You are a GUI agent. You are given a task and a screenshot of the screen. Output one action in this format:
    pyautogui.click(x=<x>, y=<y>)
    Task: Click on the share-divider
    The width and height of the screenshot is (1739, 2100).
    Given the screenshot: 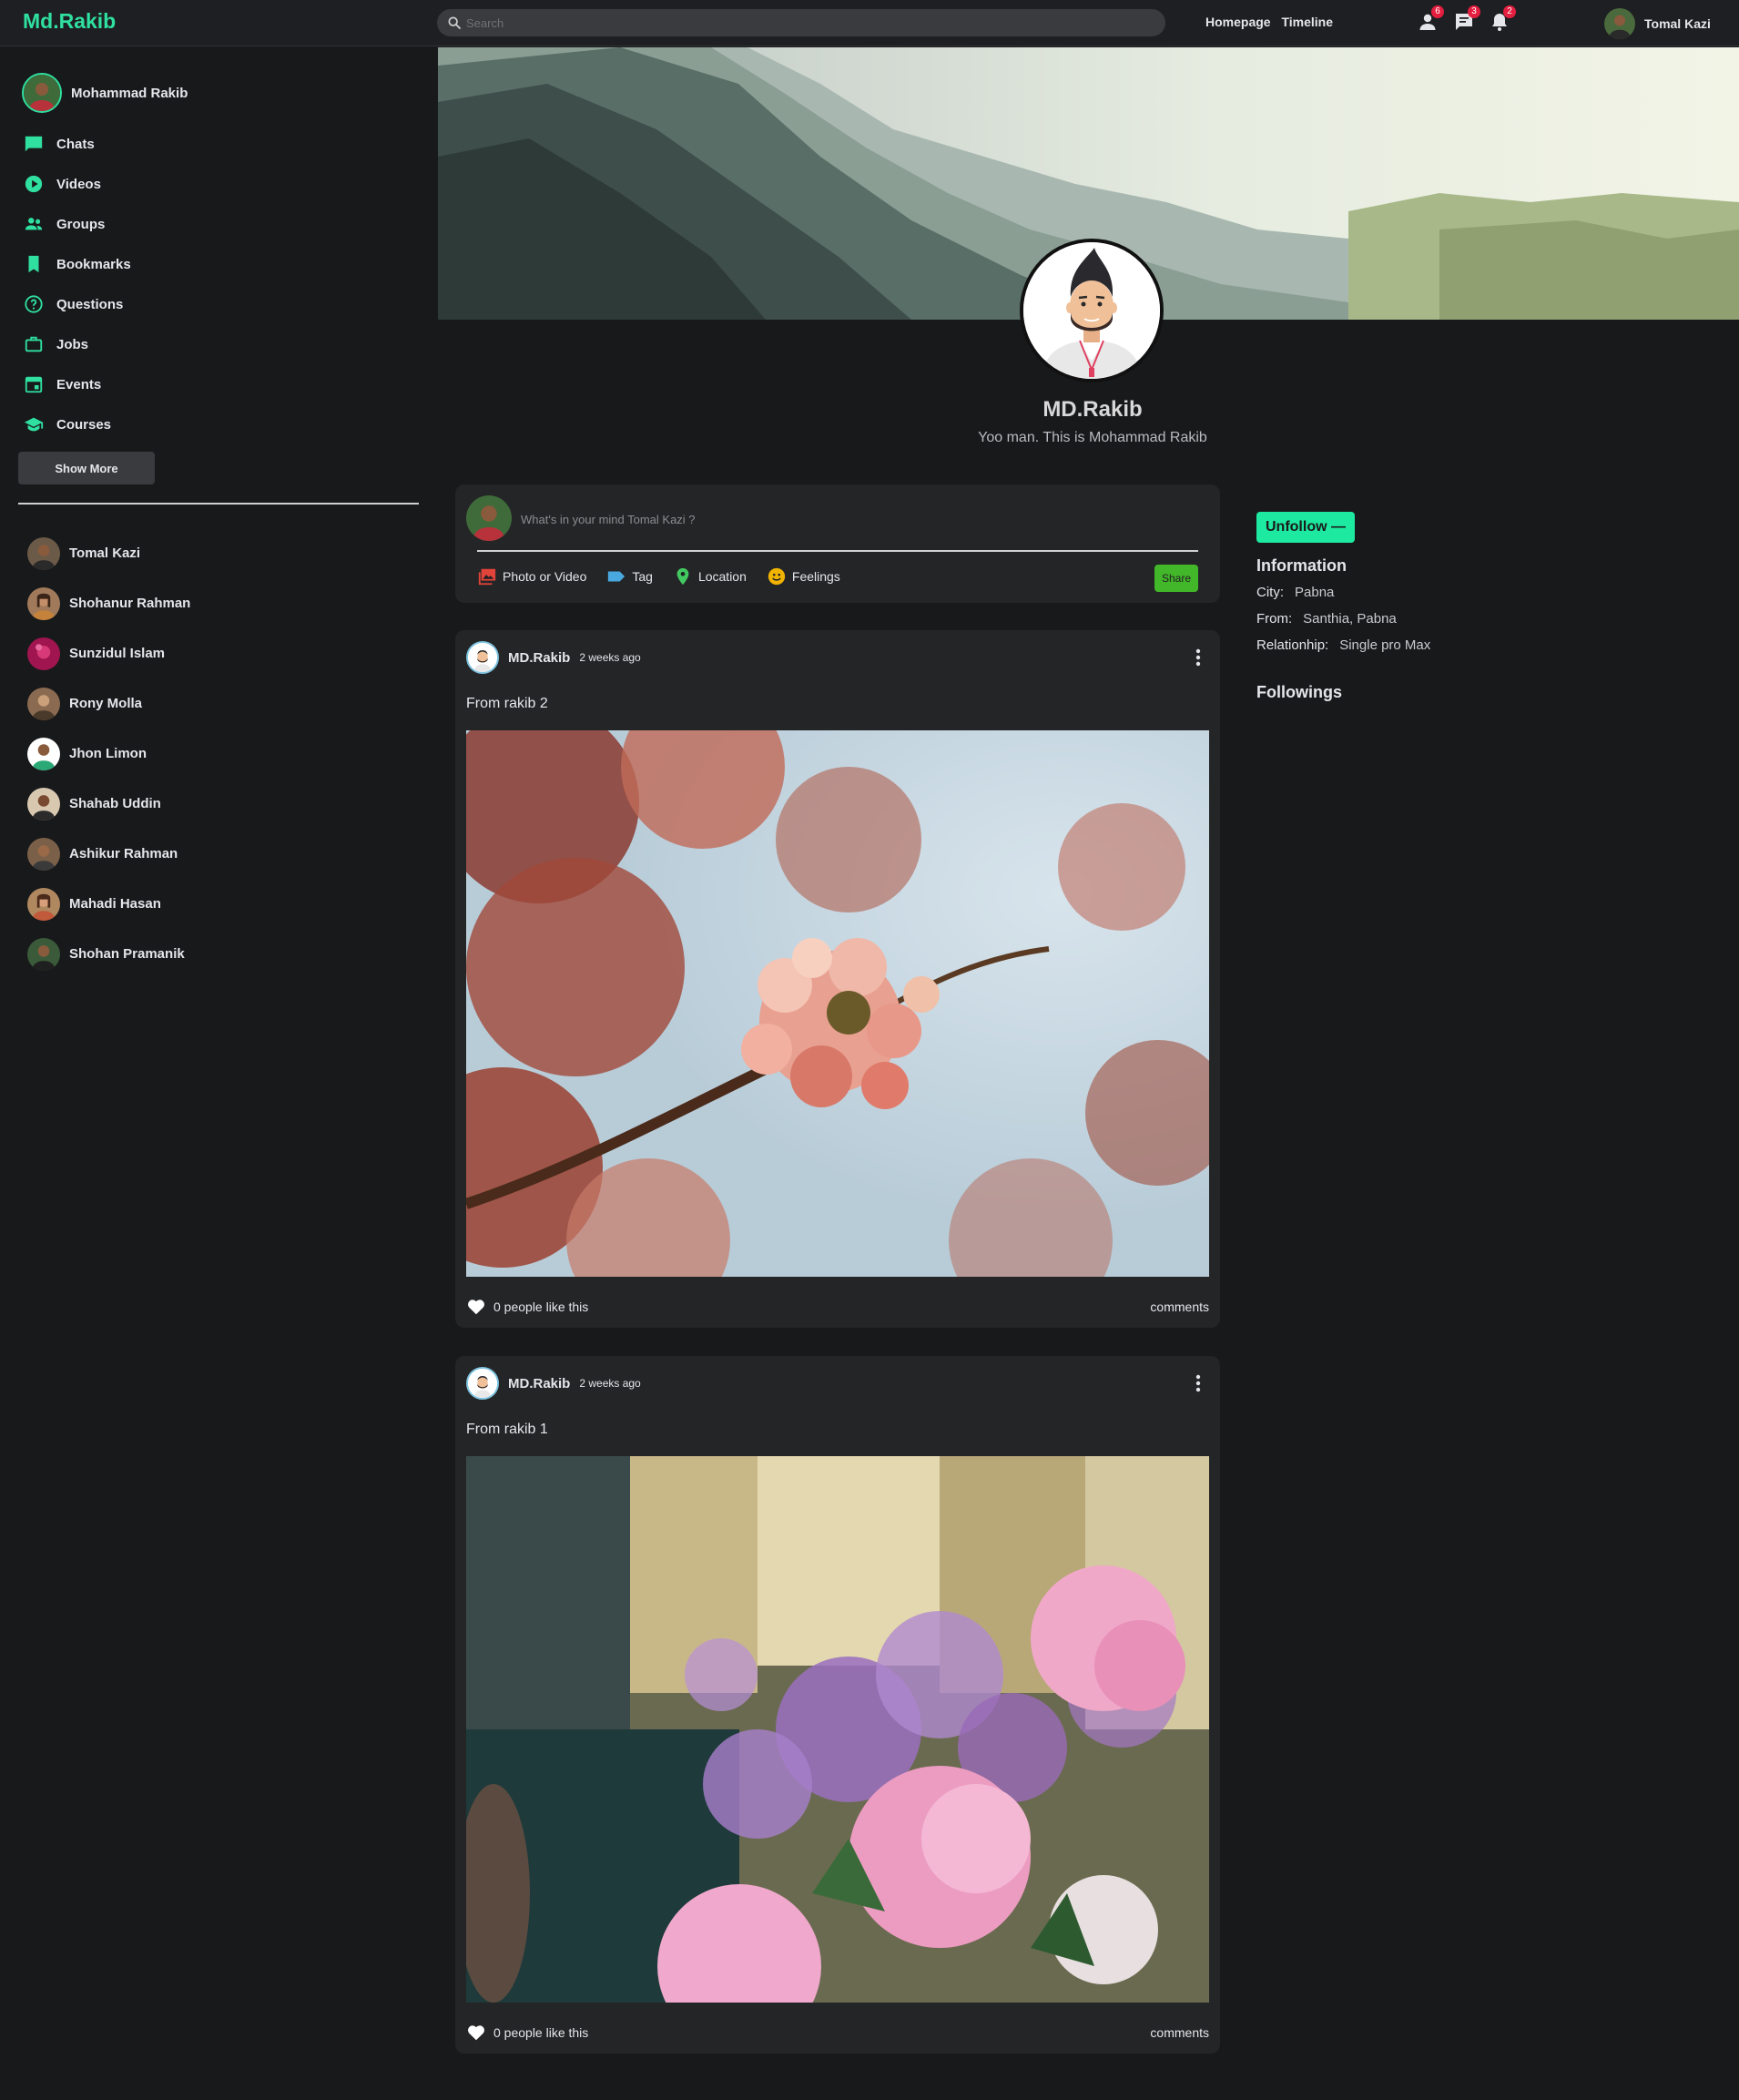 What is the action you would take?
    pyautogui.click(x=837, y=551)
    